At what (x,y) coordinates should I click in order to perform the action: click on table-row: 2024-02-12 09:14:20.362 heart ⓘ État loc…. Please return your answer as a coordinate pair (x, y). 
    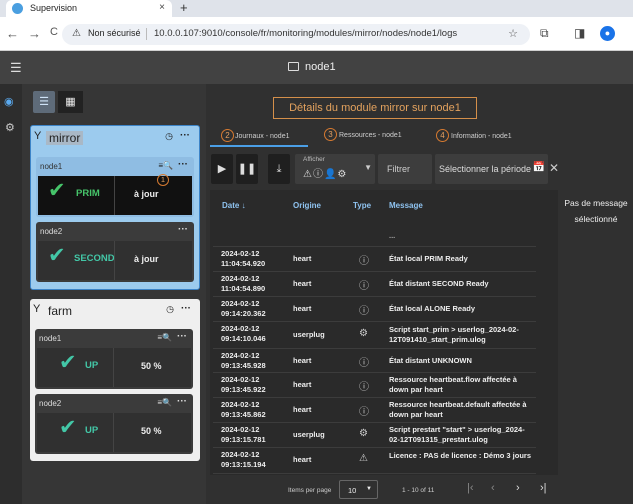
    Looking at the image, I should click on (374, 309).